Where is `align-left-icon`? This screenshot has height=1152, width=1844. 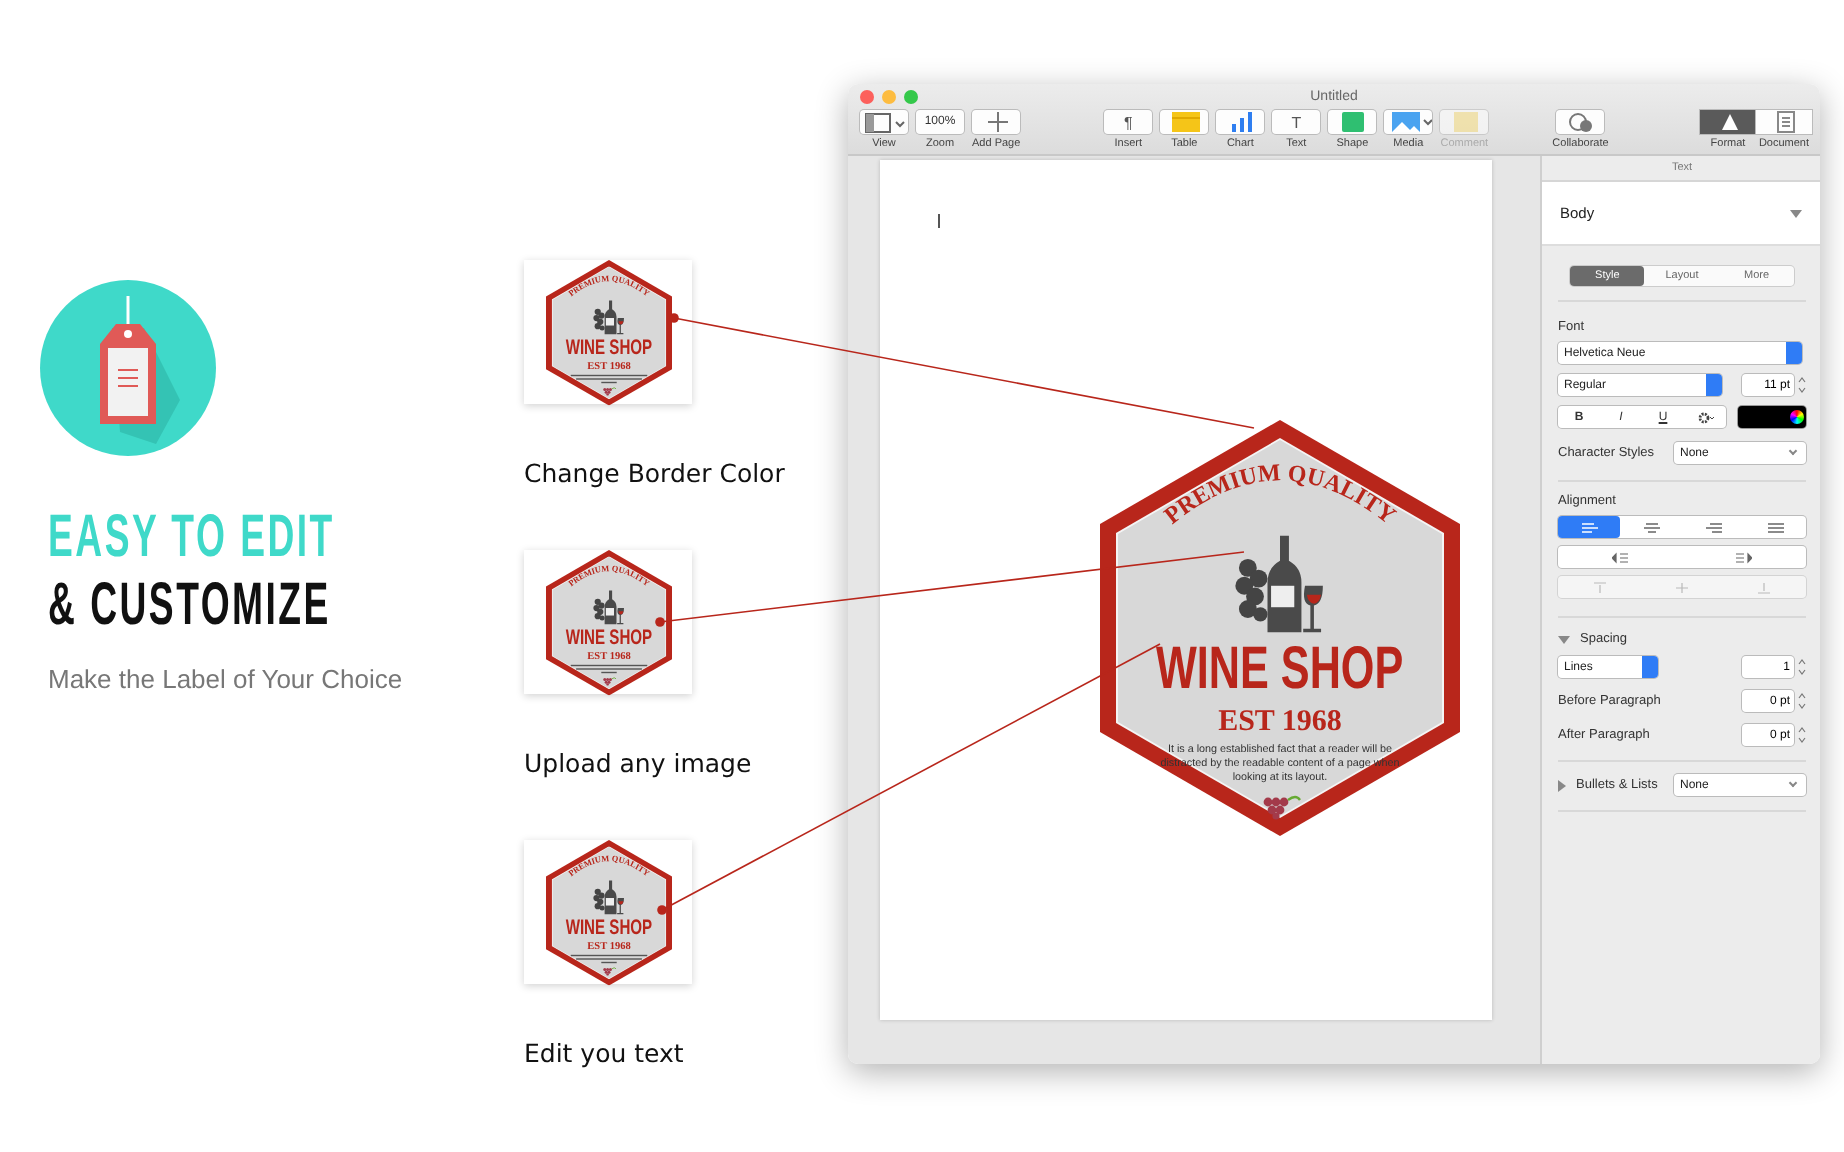 align-left-icon is located at coordinates (1589, 527).